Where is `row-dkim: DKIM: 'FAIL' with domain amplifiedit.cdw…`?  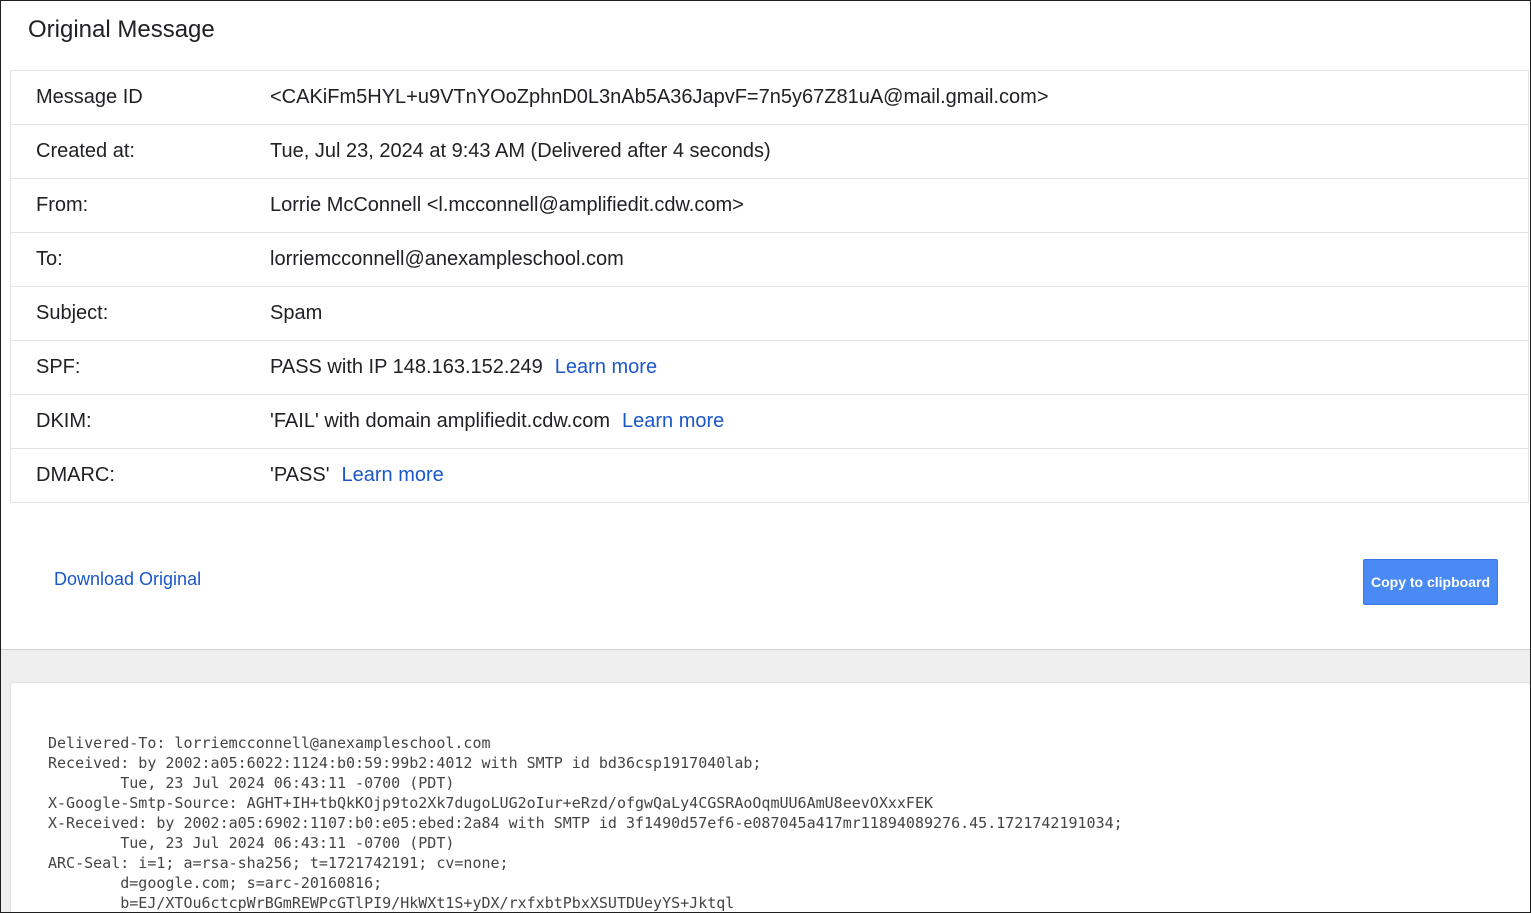
row-dkim: DKIM: 'FAIL' with domain amplifiedit.cdw… is located at coordinates (769, 421).